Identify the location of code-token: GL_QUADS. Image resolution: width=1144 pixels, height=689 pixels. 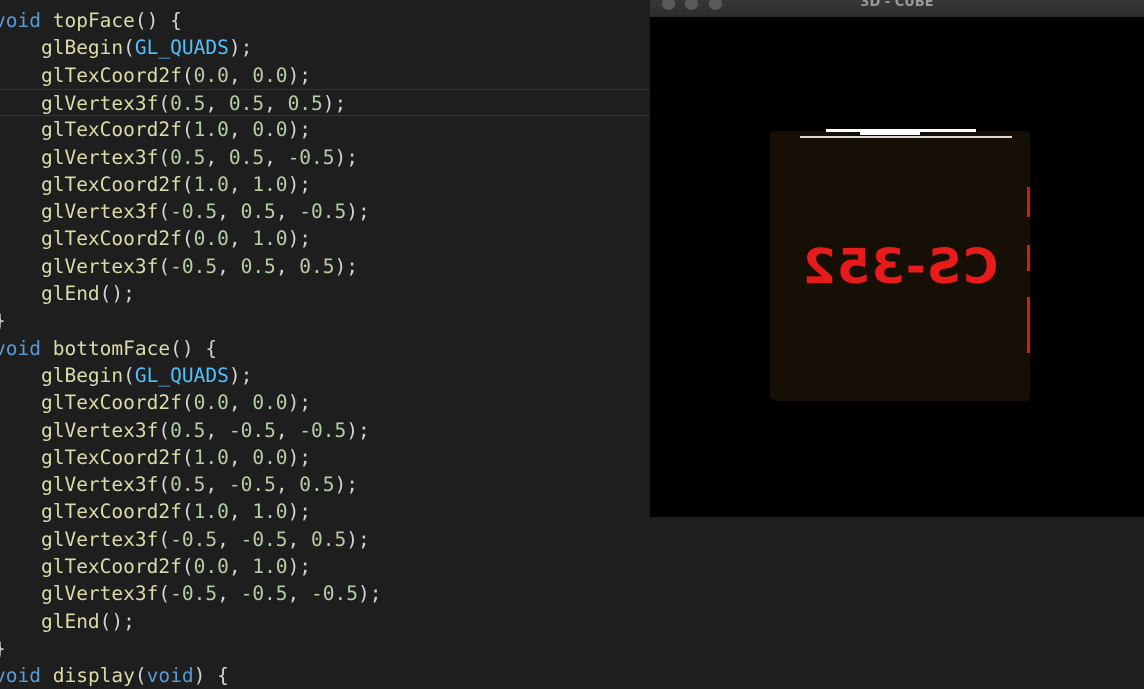
(181, 48).